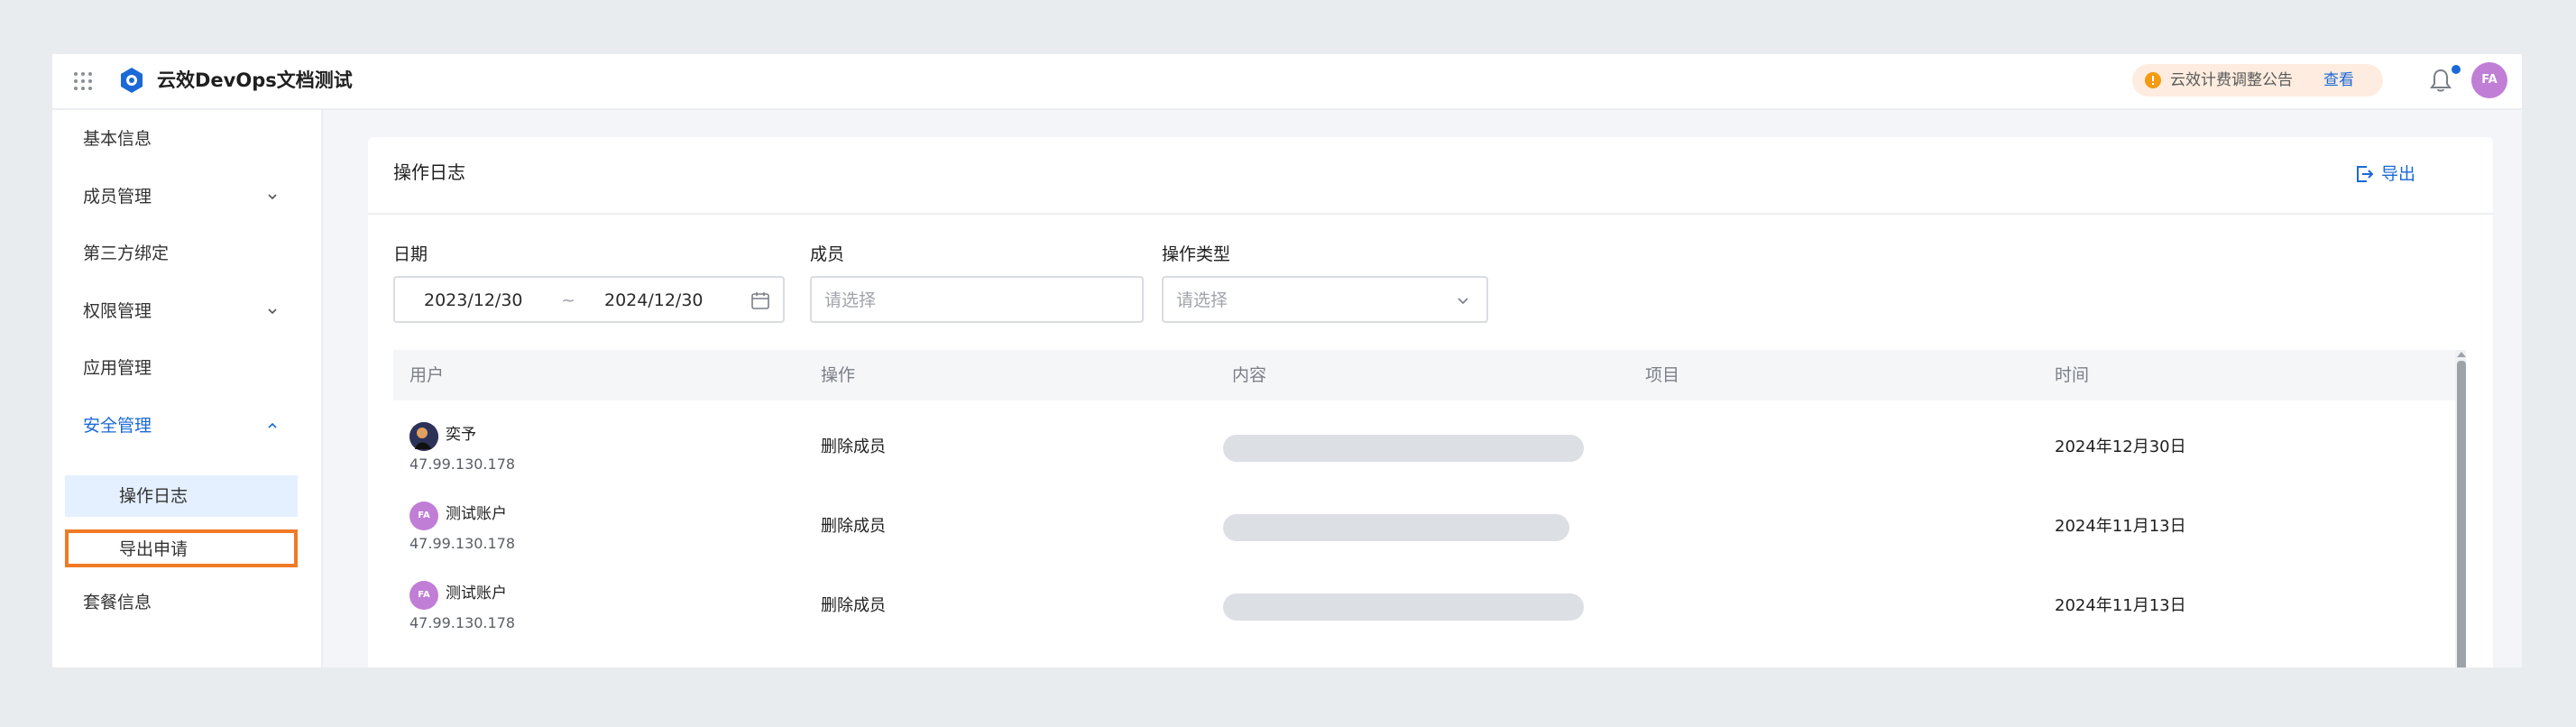 The height and width of the screenshot is (727, 2576). I want to click on sidebar-item-export-request: 导出申请, so click(186, 548).